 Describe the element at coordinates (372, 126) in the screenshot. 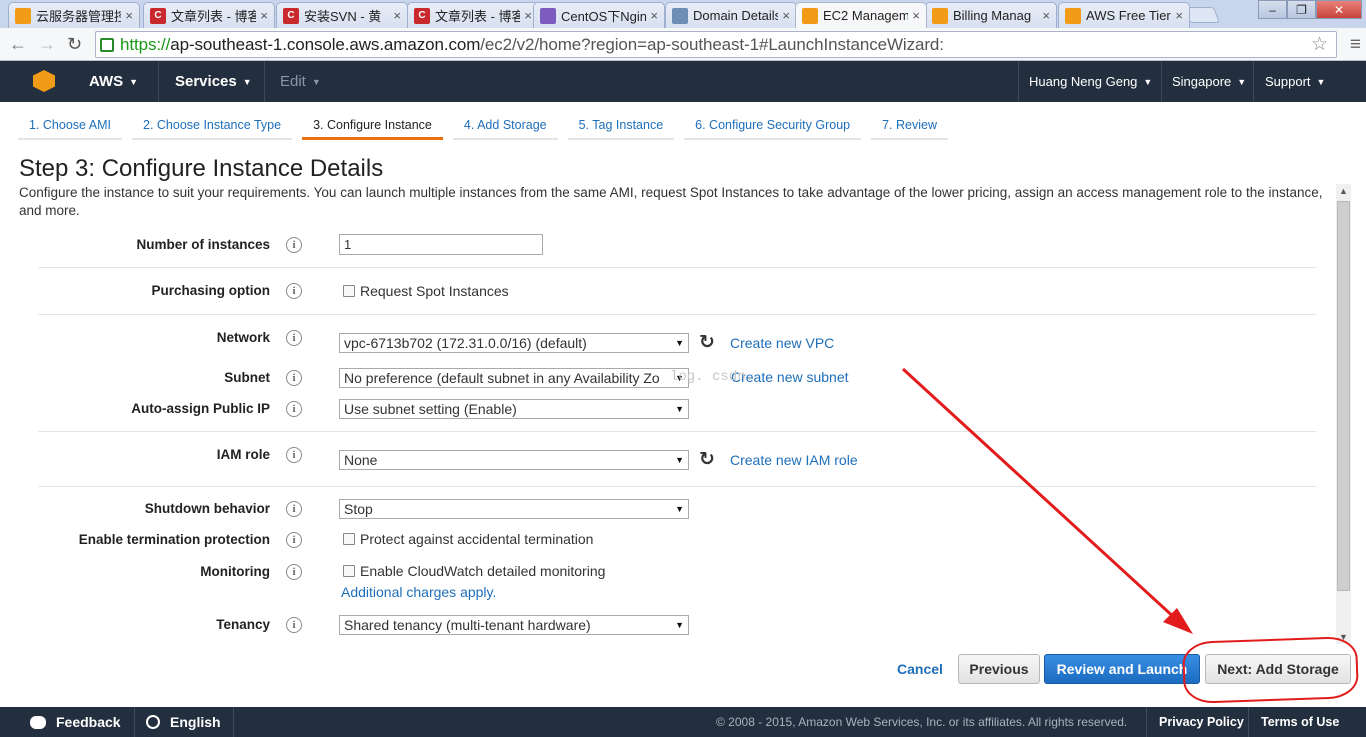

I see `wizard-step-3: 3. Configure Instance` at that location.